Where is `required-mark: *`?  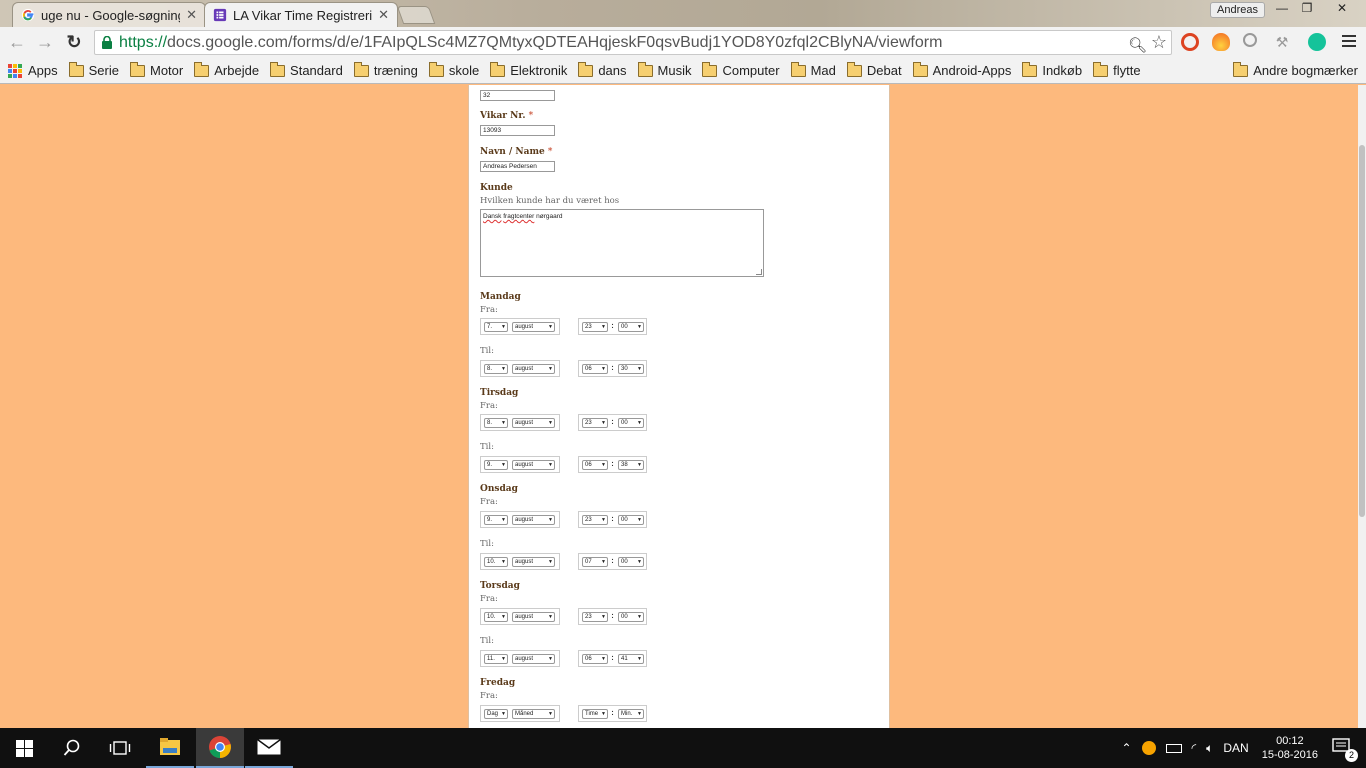
required-mark: * is located at coordinates (550, 152).